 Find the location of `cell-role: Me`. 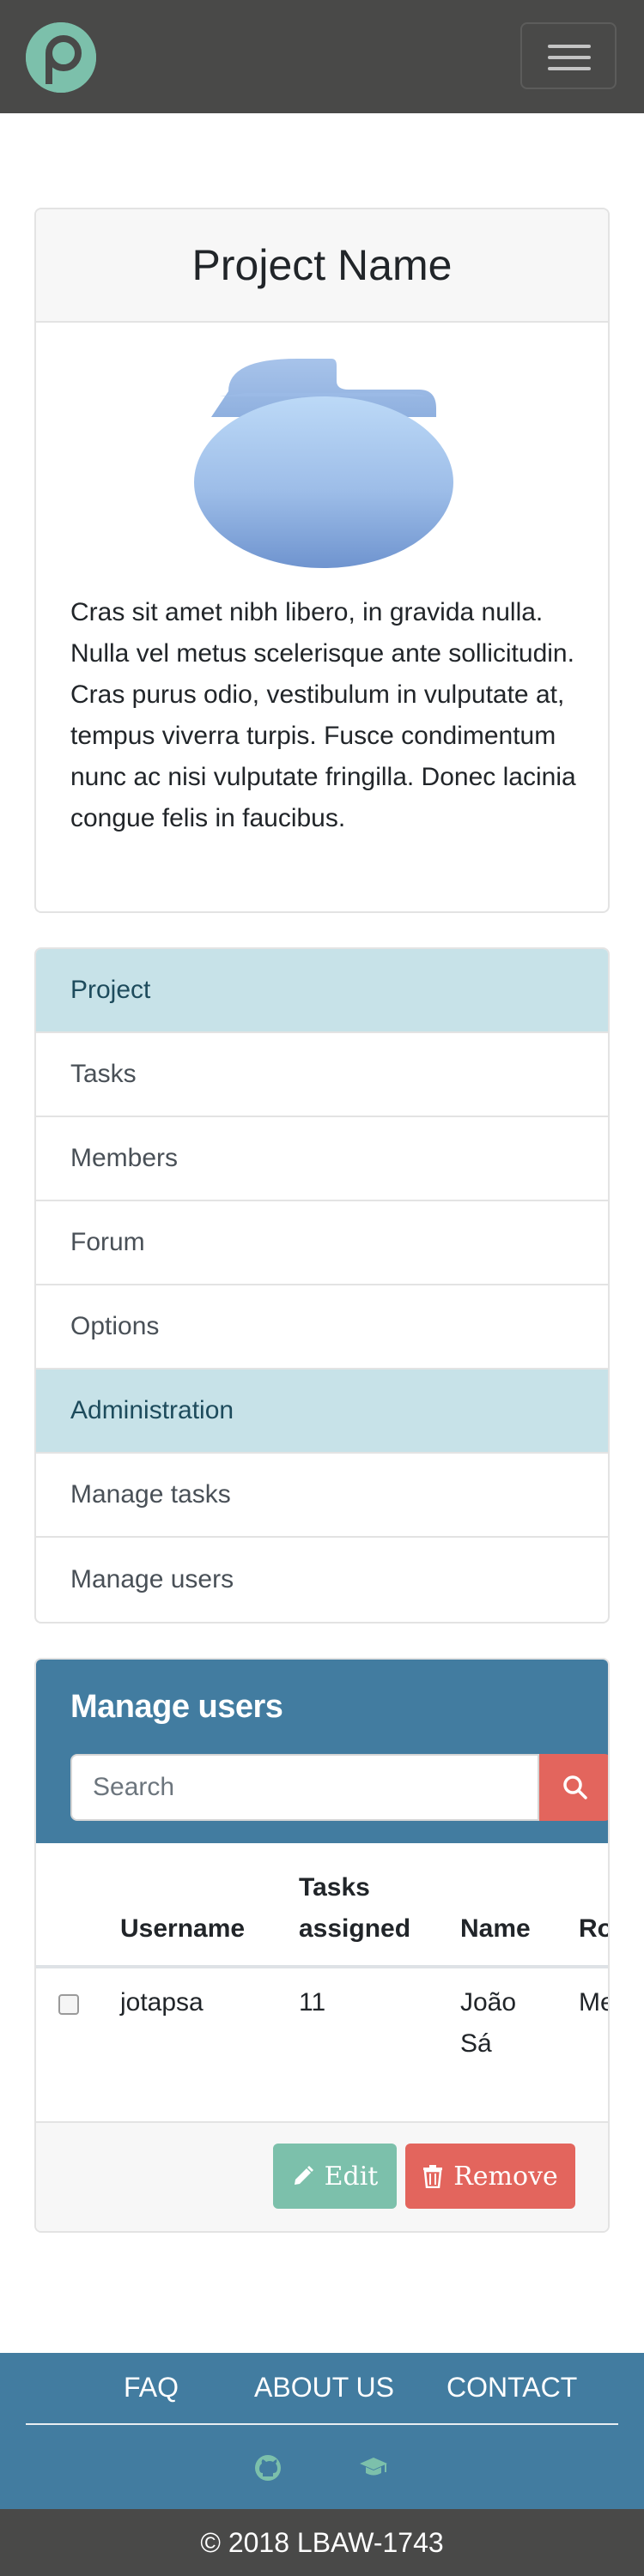

cell-role: Me is located at coordinates (594, 2003).